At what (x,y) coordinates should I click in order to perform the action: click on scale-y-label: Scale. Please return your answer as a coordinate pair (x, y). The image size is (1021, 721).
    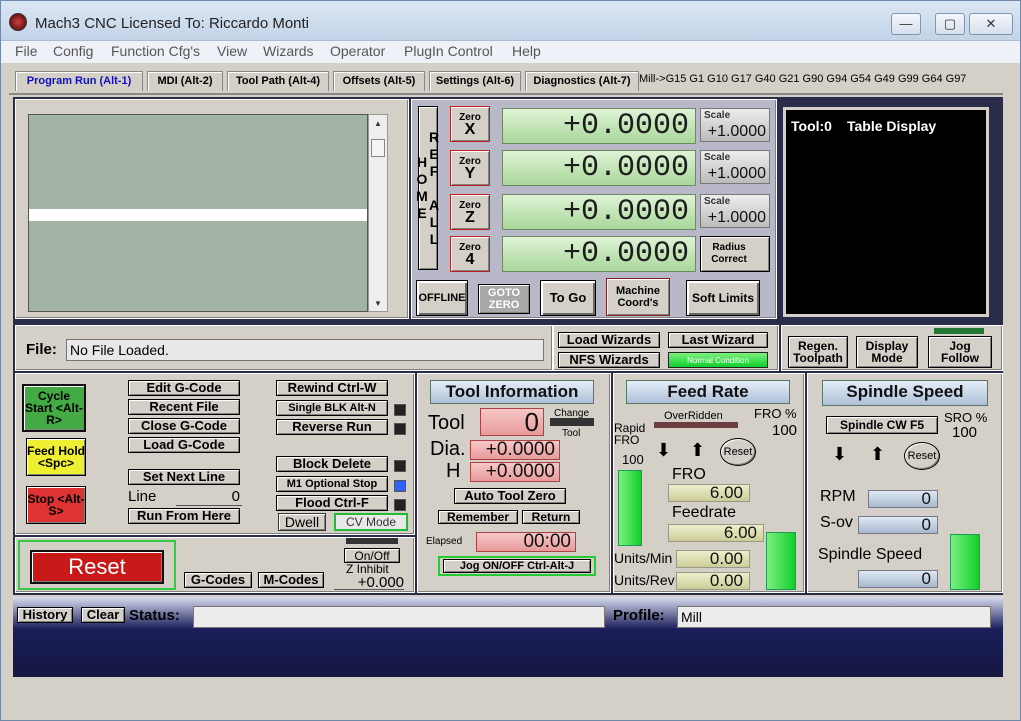
    Looking at the image, I should click on (717, 157).